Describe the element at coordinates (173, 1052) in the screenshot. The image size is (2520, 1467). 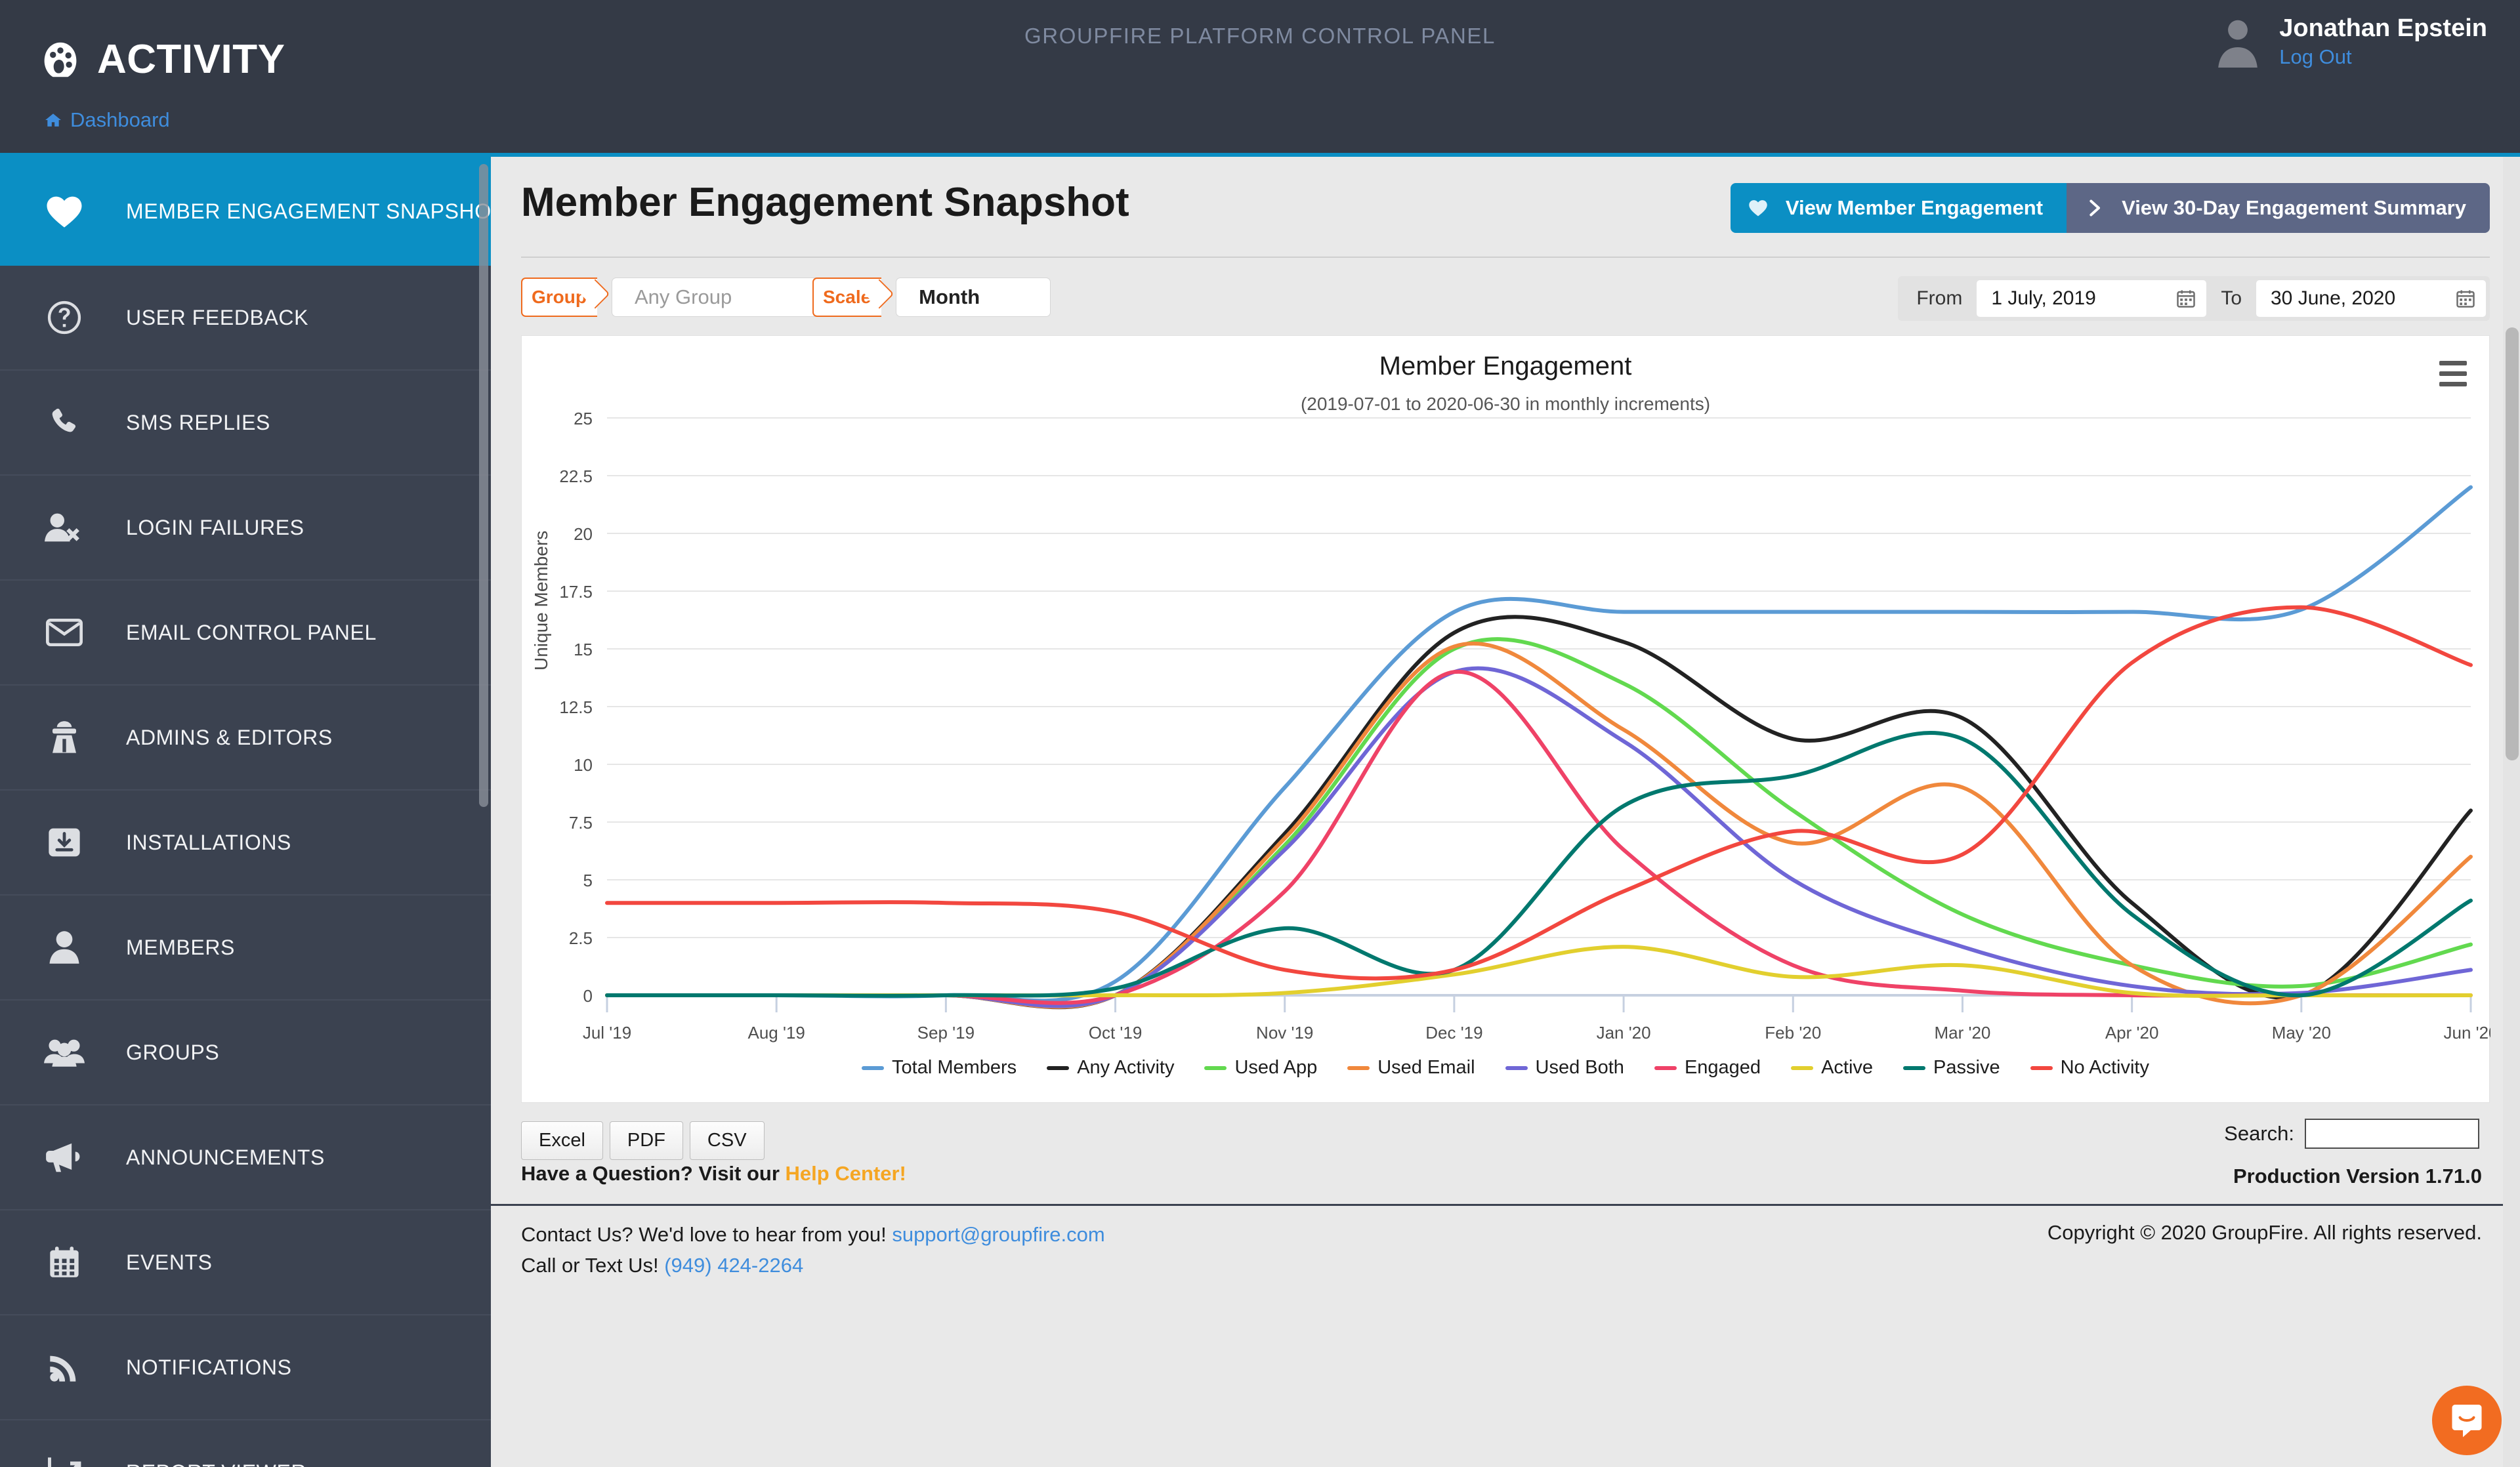
I see `sidebar-item-label: GROUPS` at that location.